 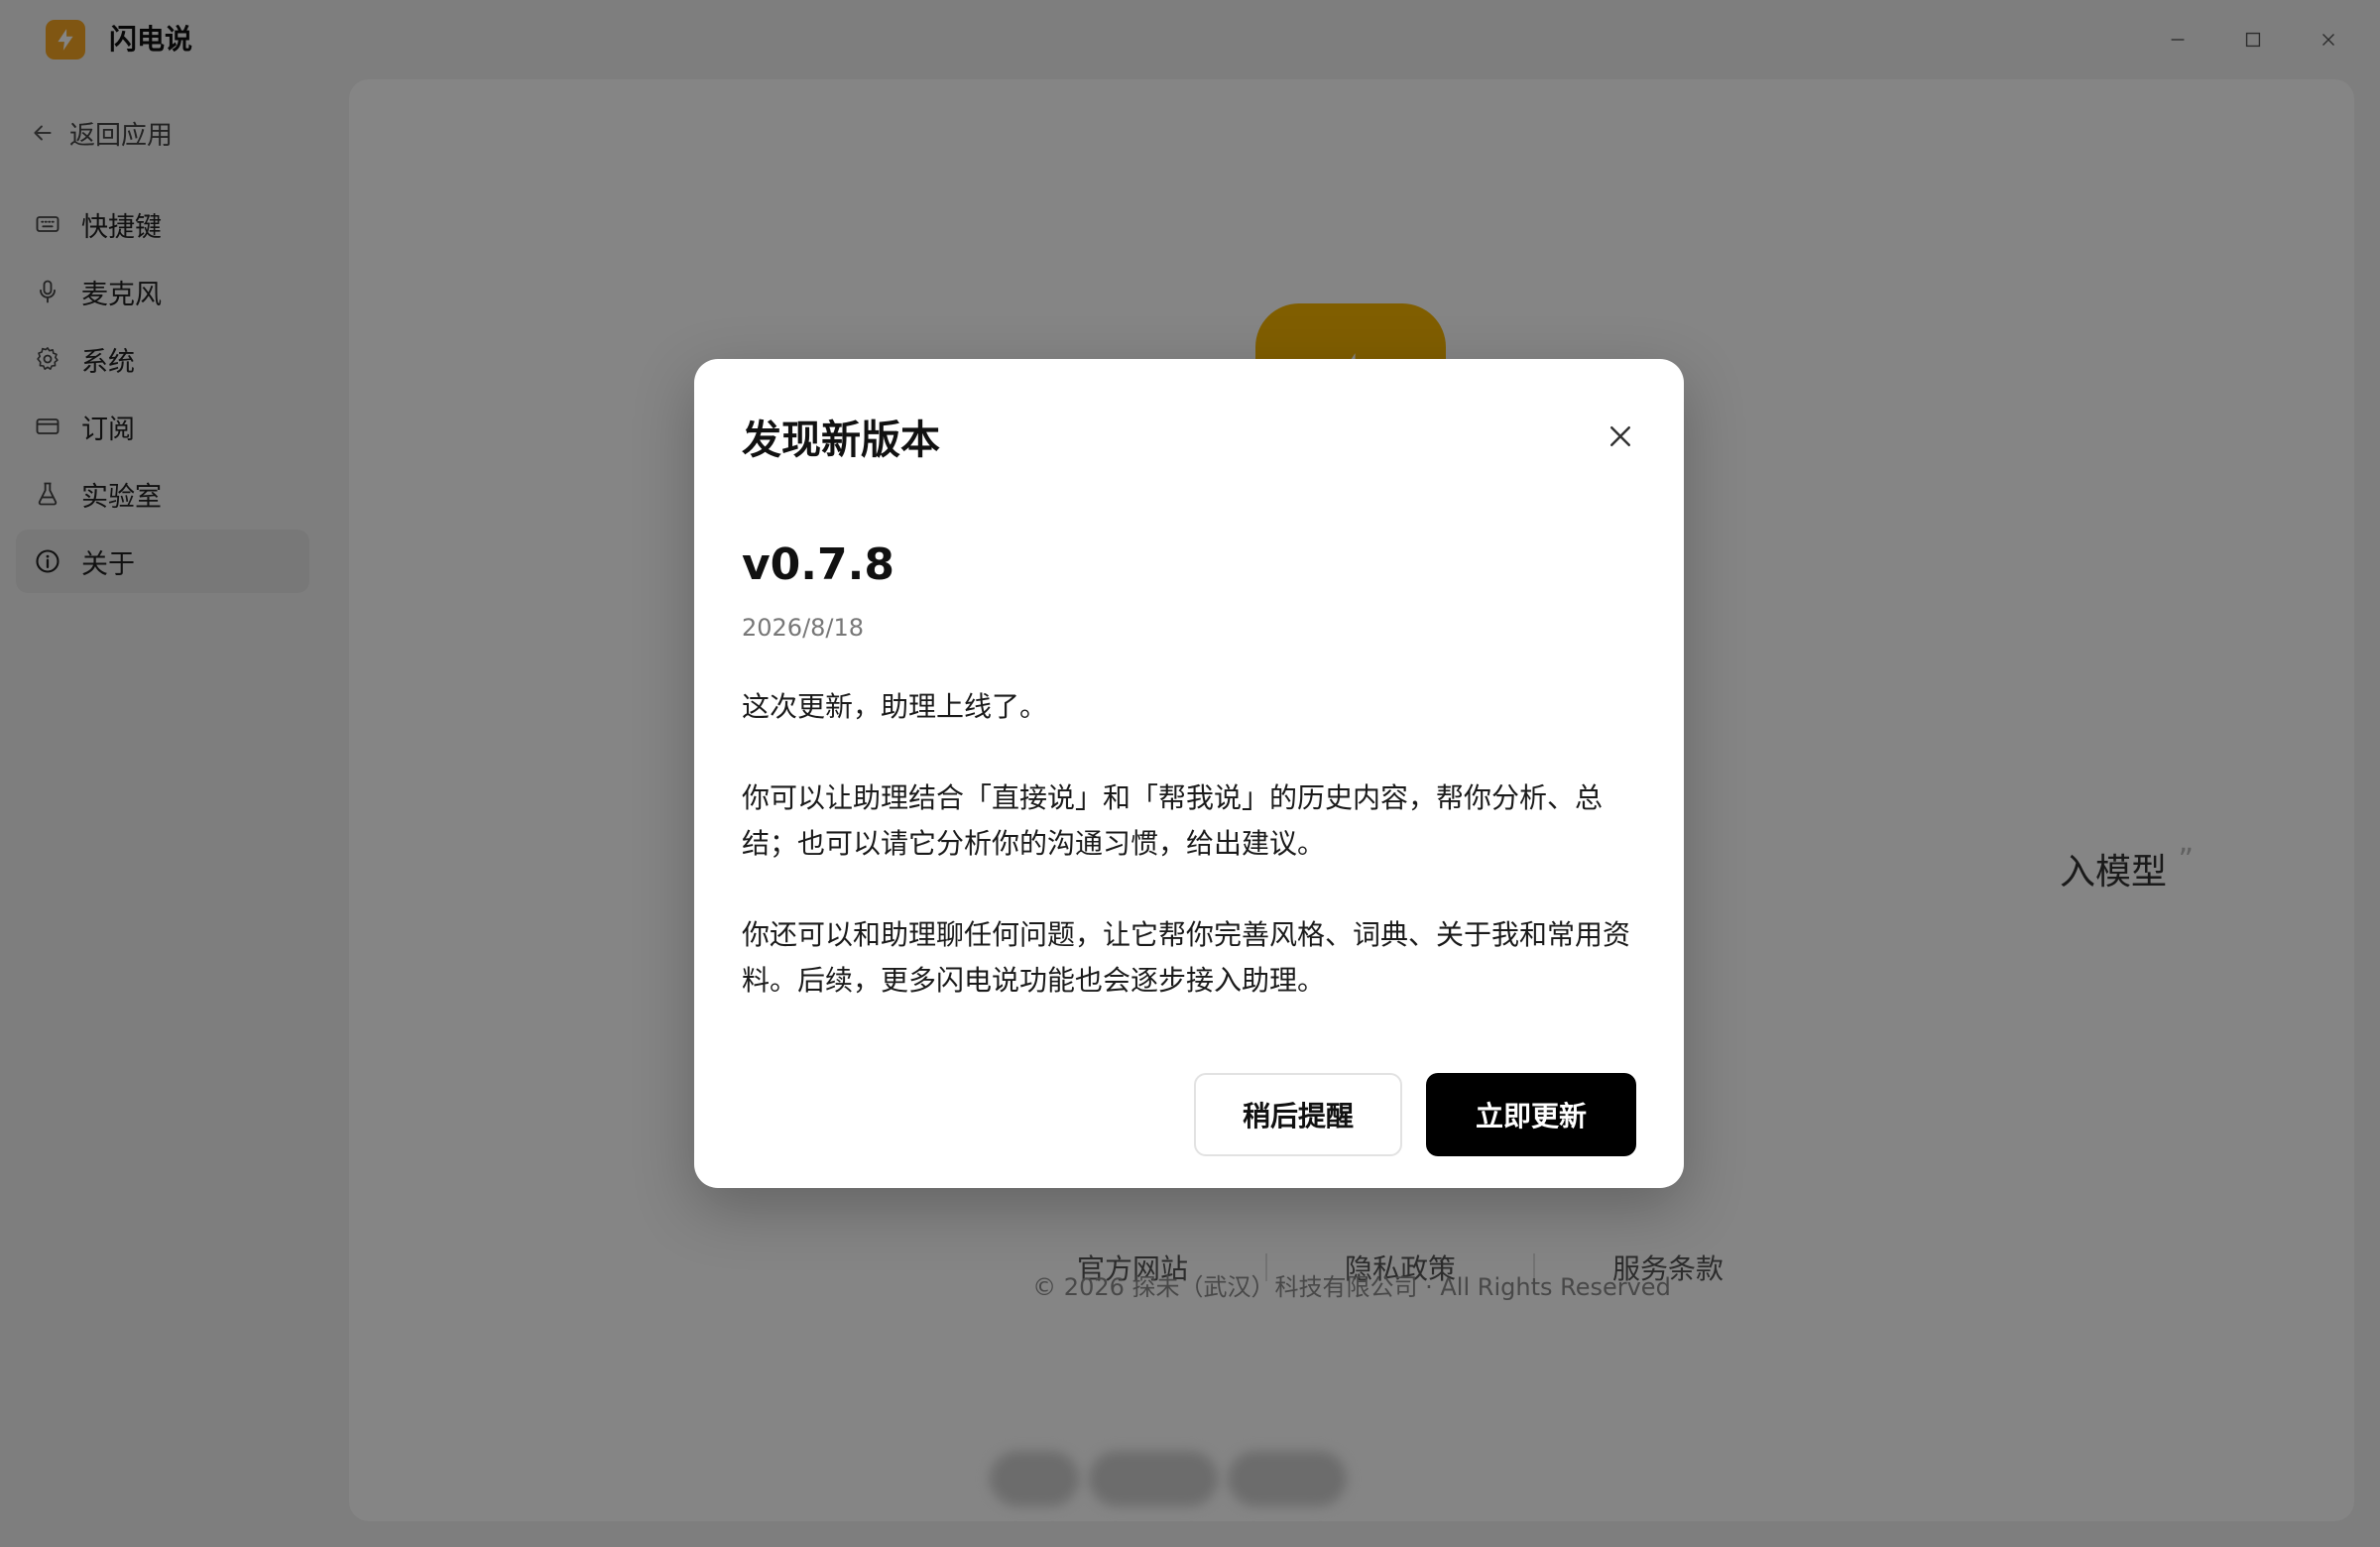 What do you see at coordinates (895, 706) in the screenshot?
I see `release-note: 这次更新，助理上线了。` at bounding box center [895, 706].